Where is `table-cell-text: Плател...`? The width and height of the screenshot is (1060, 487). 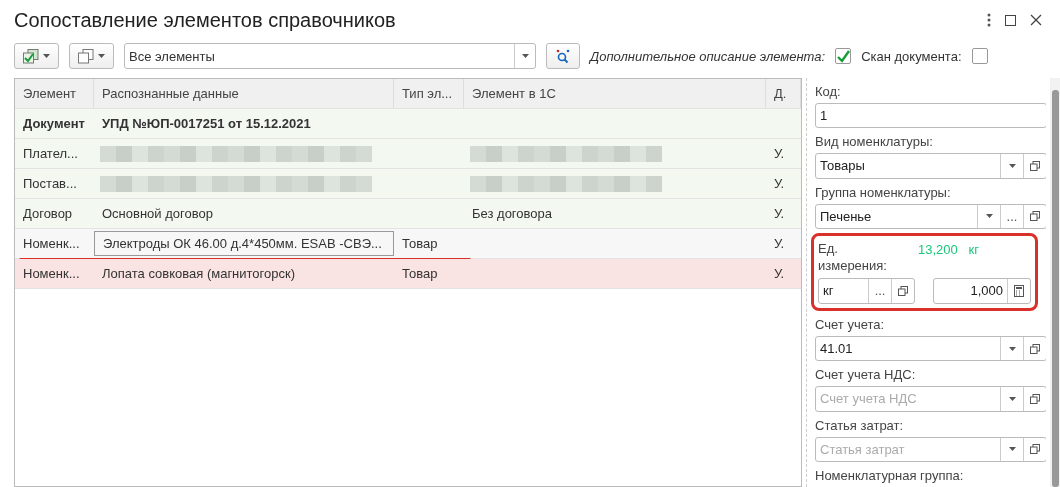
table-cell-text: Плател... is located at coordinates (50, 154).